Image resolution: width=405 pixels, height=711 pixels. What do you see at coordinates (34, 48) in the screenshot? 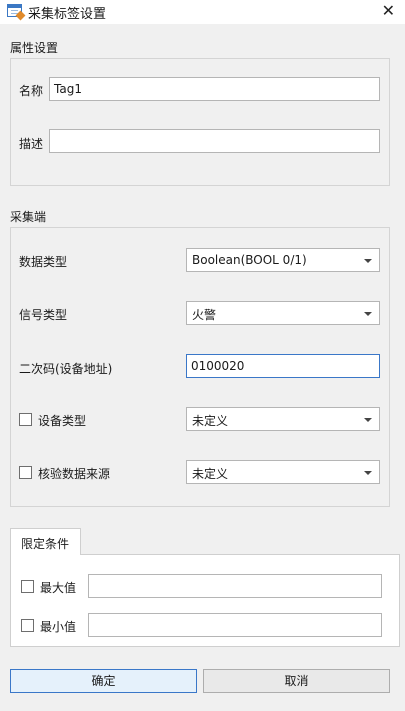
I see `properties-section-label: 属性设置` at bounding box center [34, 48].